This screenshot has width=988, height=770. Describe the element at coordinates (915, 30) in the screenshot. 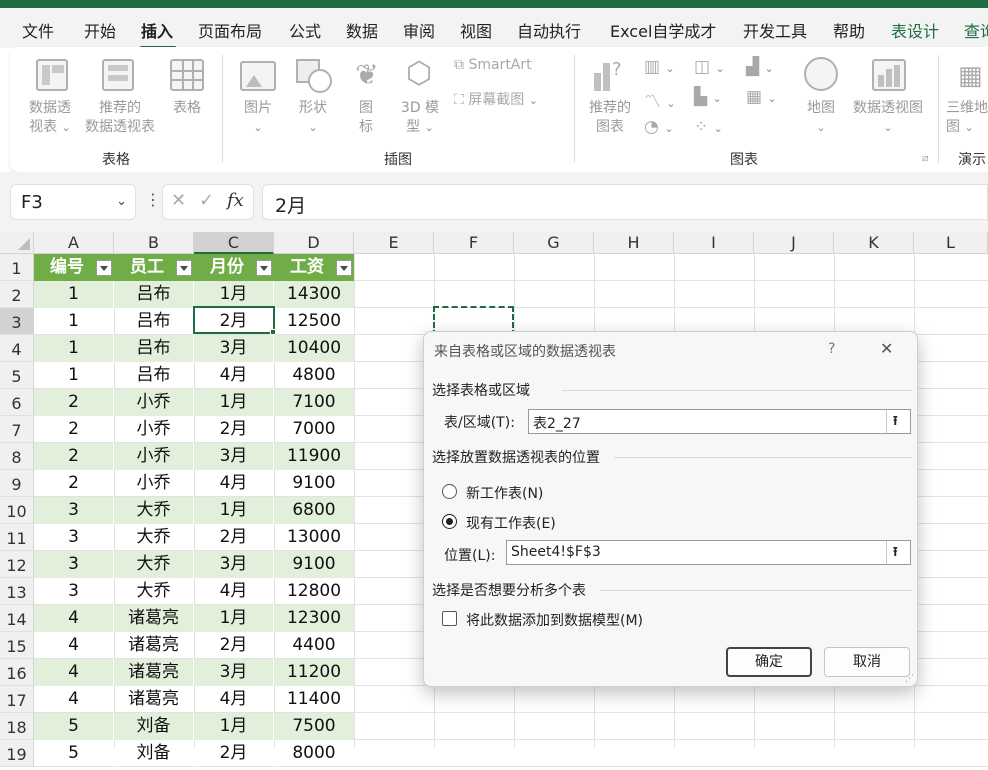

I see `tab-table-design: 表设计` at that location.